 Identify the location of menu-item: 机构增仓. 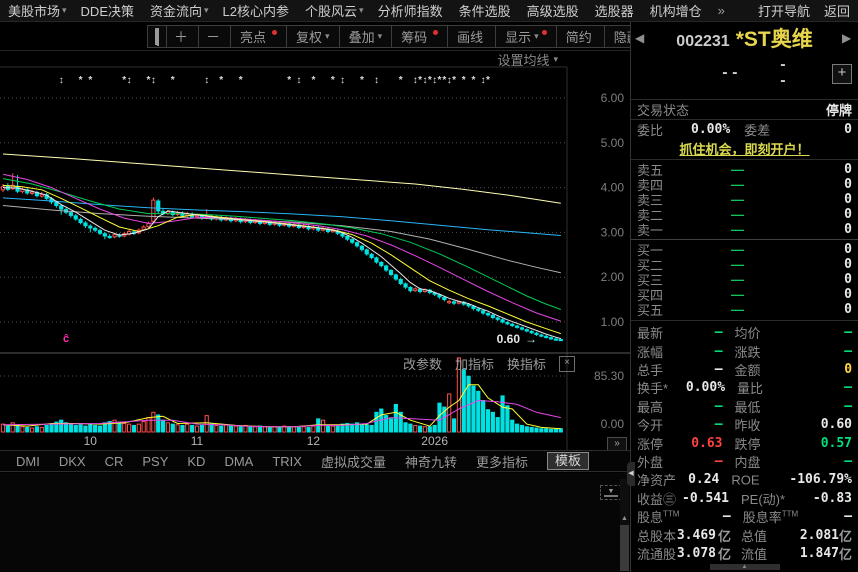
(677, 10).